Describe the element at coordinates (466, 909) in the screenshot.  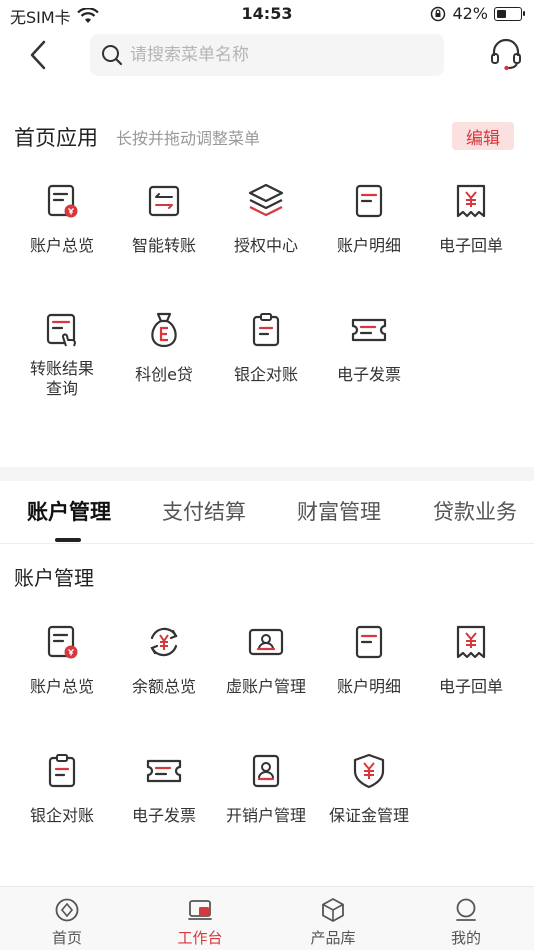
I see `profile-icon` at that location.